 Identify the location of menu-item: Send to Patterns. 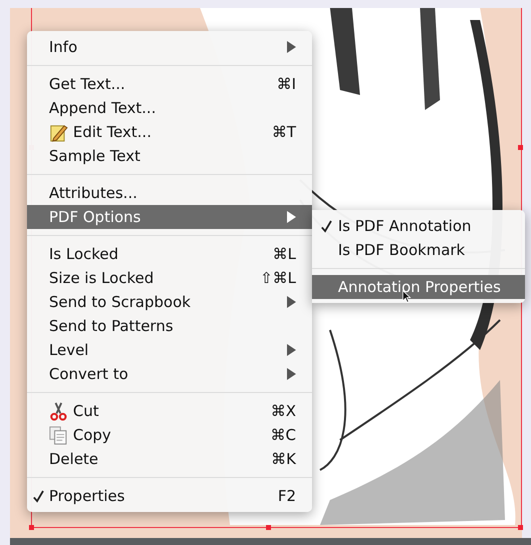
(169, 326).